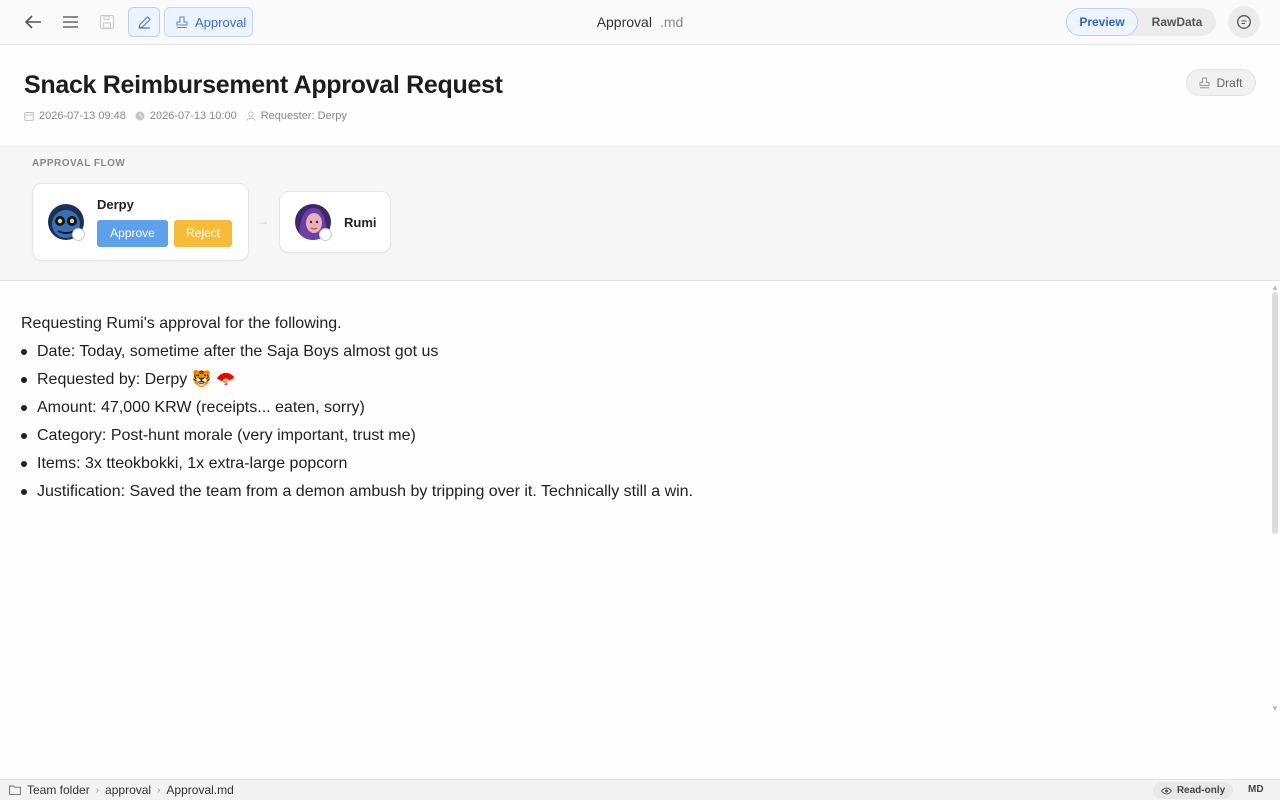 This screenshot has width=1280, height=800. What do you see at coordinates (115, 204) in the screenshot?
I see `approver-name: Derpy` at bounding box center [115, 204].